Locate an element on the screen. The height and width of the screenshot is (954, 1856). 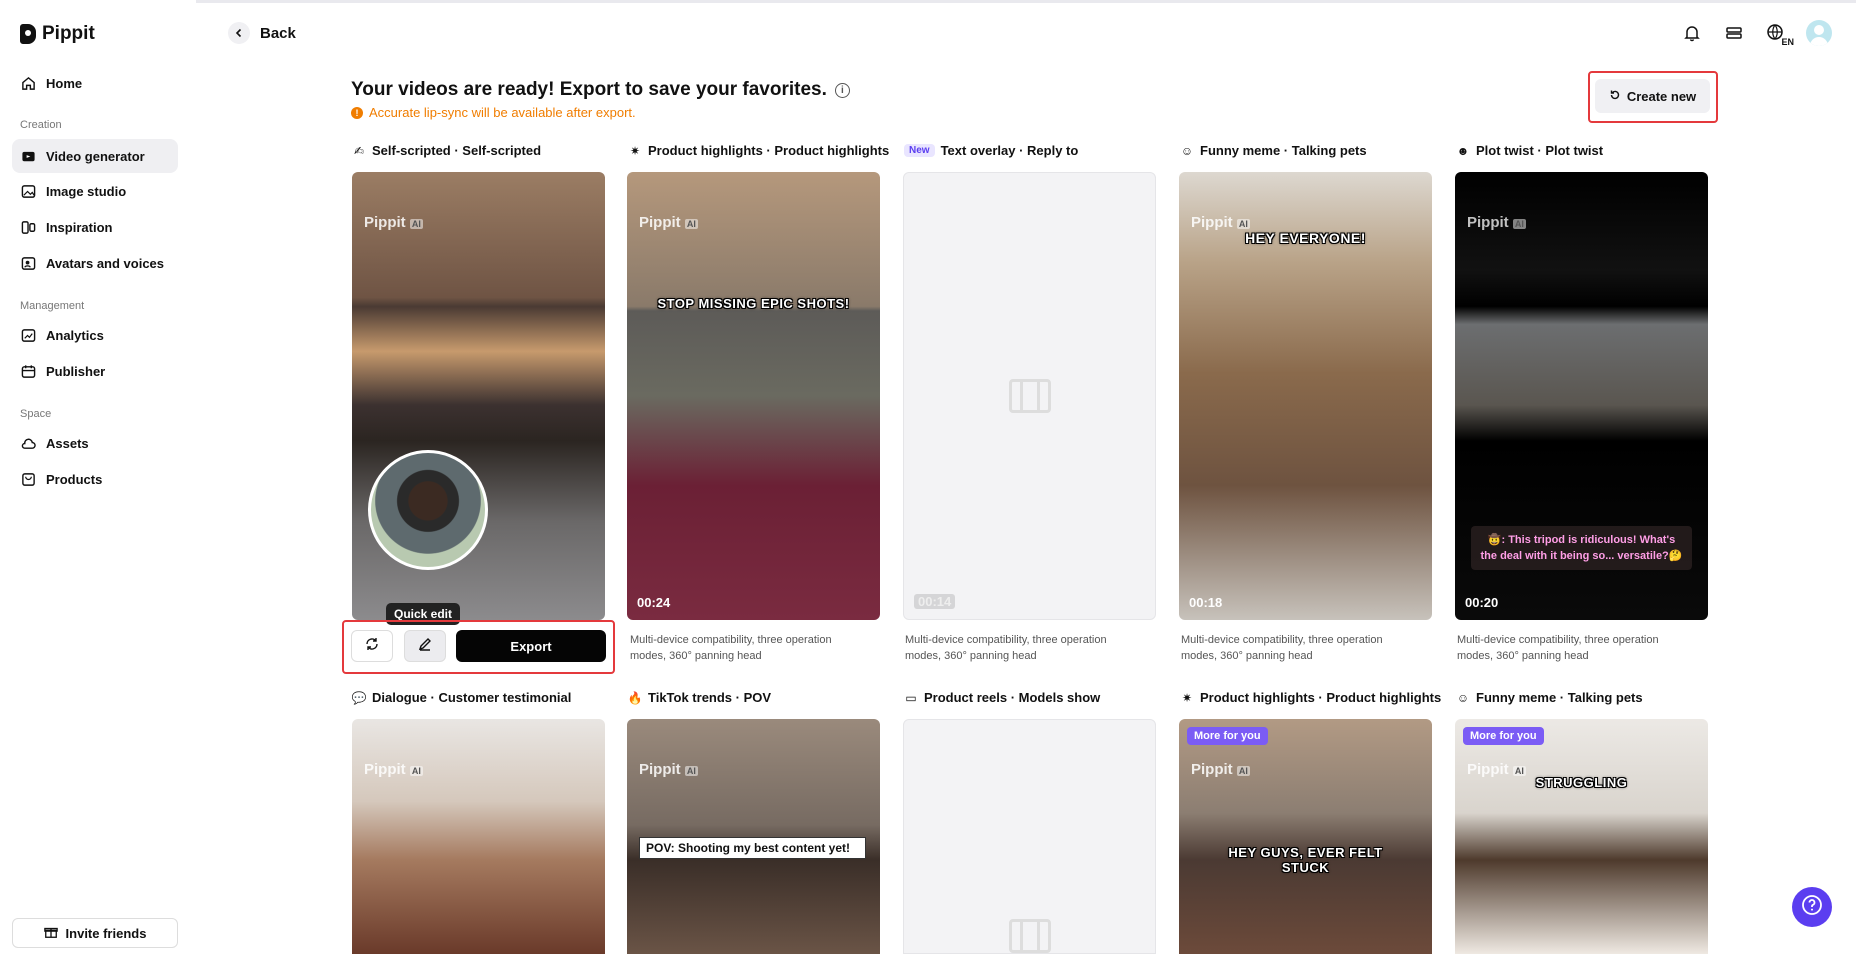
help-button is located at coordinates (1812, 907).